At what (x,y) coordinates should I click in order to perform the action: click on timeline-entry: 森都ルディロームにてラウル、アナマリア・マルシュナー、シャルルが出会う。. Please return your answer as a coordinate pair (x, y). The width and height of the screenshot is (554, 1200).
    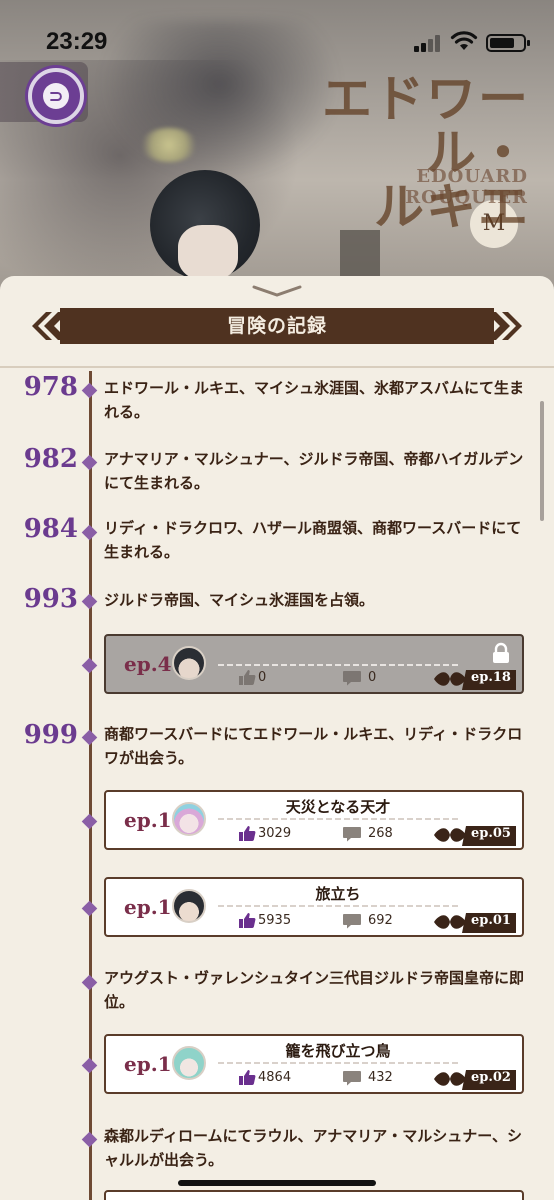
    Looking at the image, I should click on (313, 1148).